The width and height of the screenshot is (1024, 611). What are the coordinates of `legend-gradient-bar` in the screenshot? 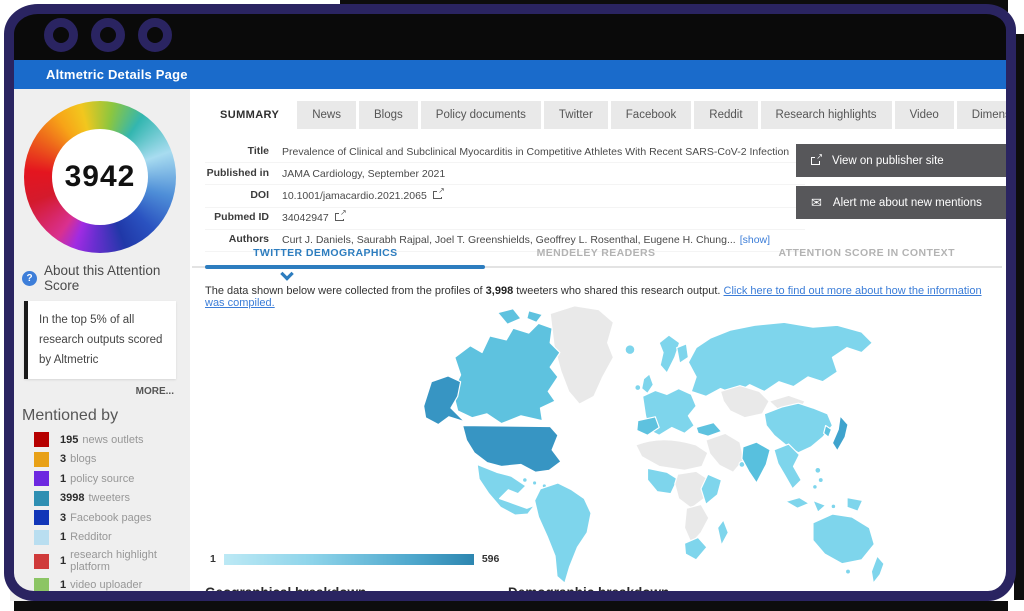 It's located at (348, 559).